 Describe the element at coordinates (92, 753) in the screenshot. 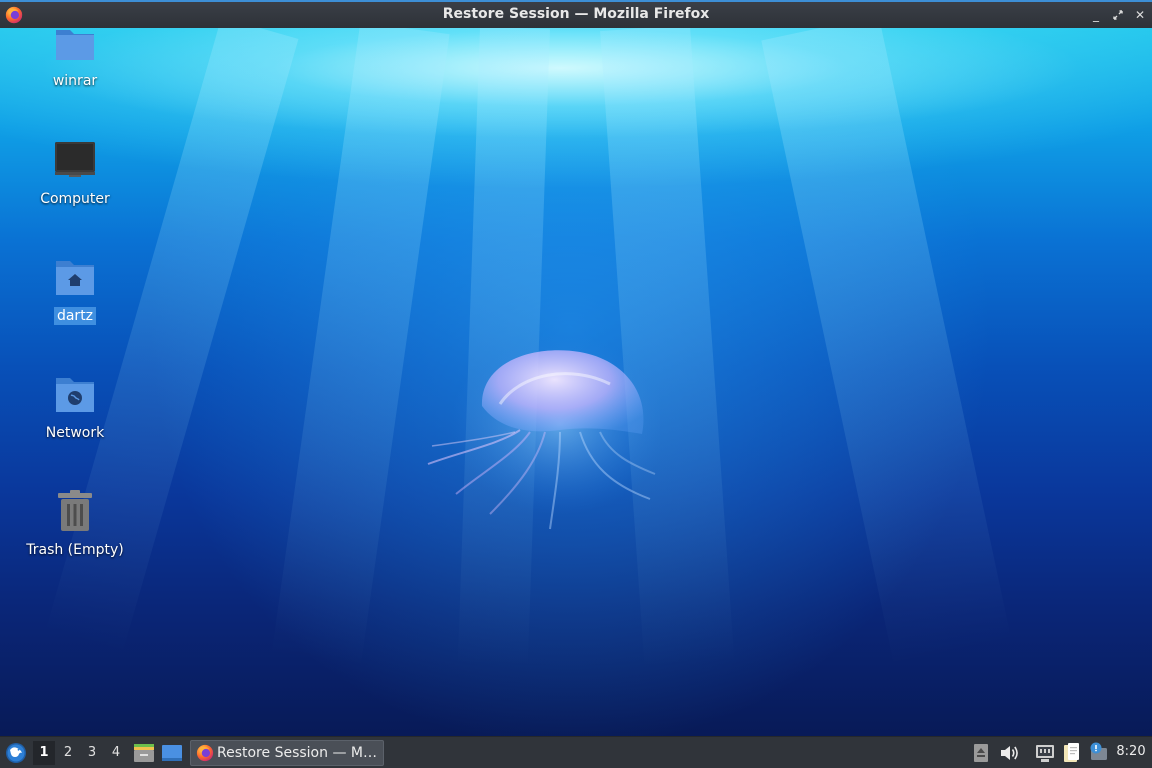

I see `workspace-3: 3` at that location.